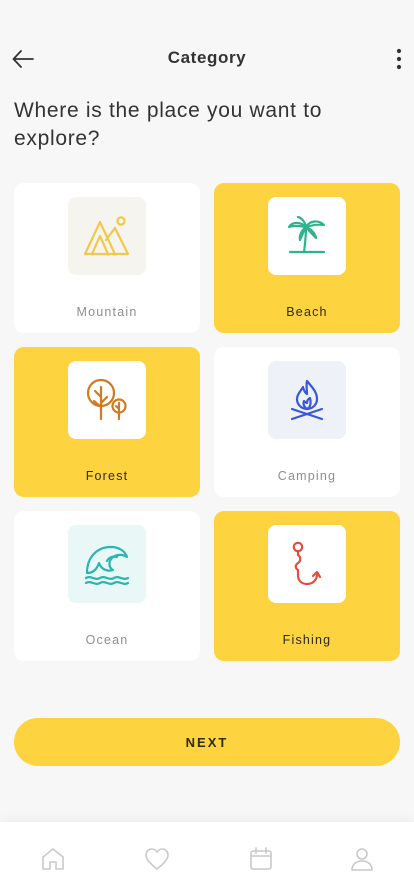 The height and width of the screenshot is (896, 414). I want to click on category-card-beach: Beach, so click(307, 258).